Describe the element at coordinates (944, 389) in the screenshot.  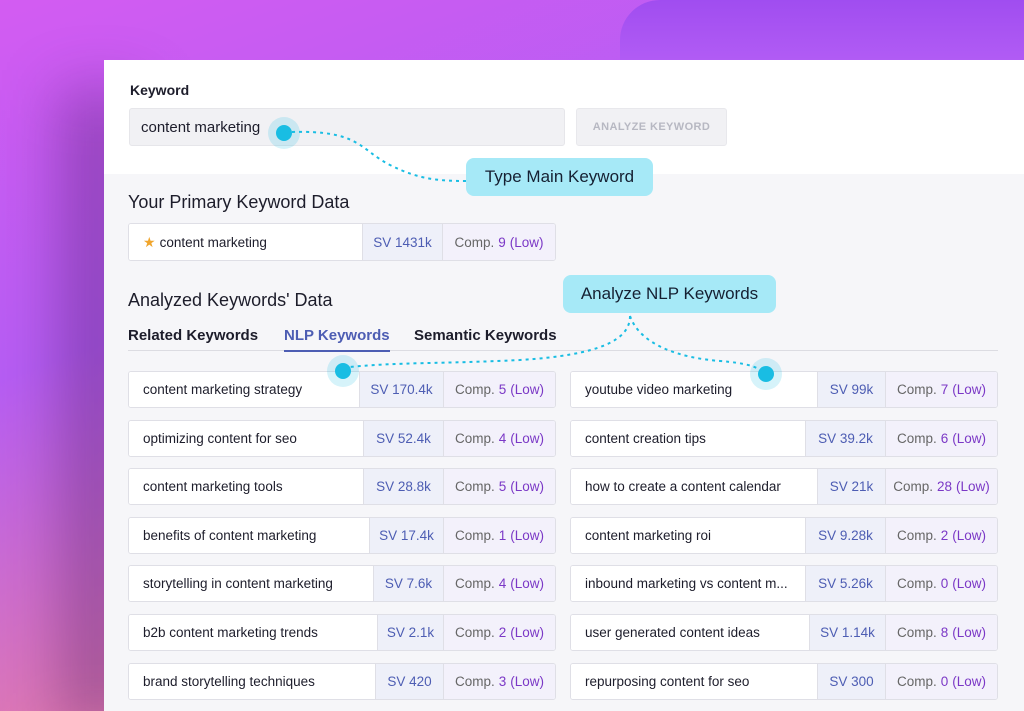
I see `comp-value: 7` at that location.